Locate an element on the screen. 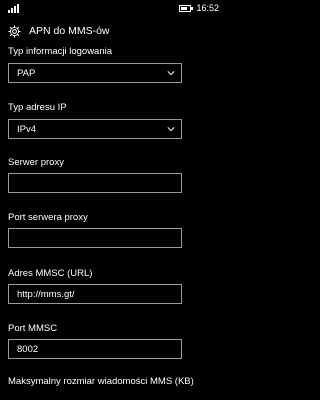 This screenshot has height=400, width=320. proxy-server-input is located at coordinates (95, 183).